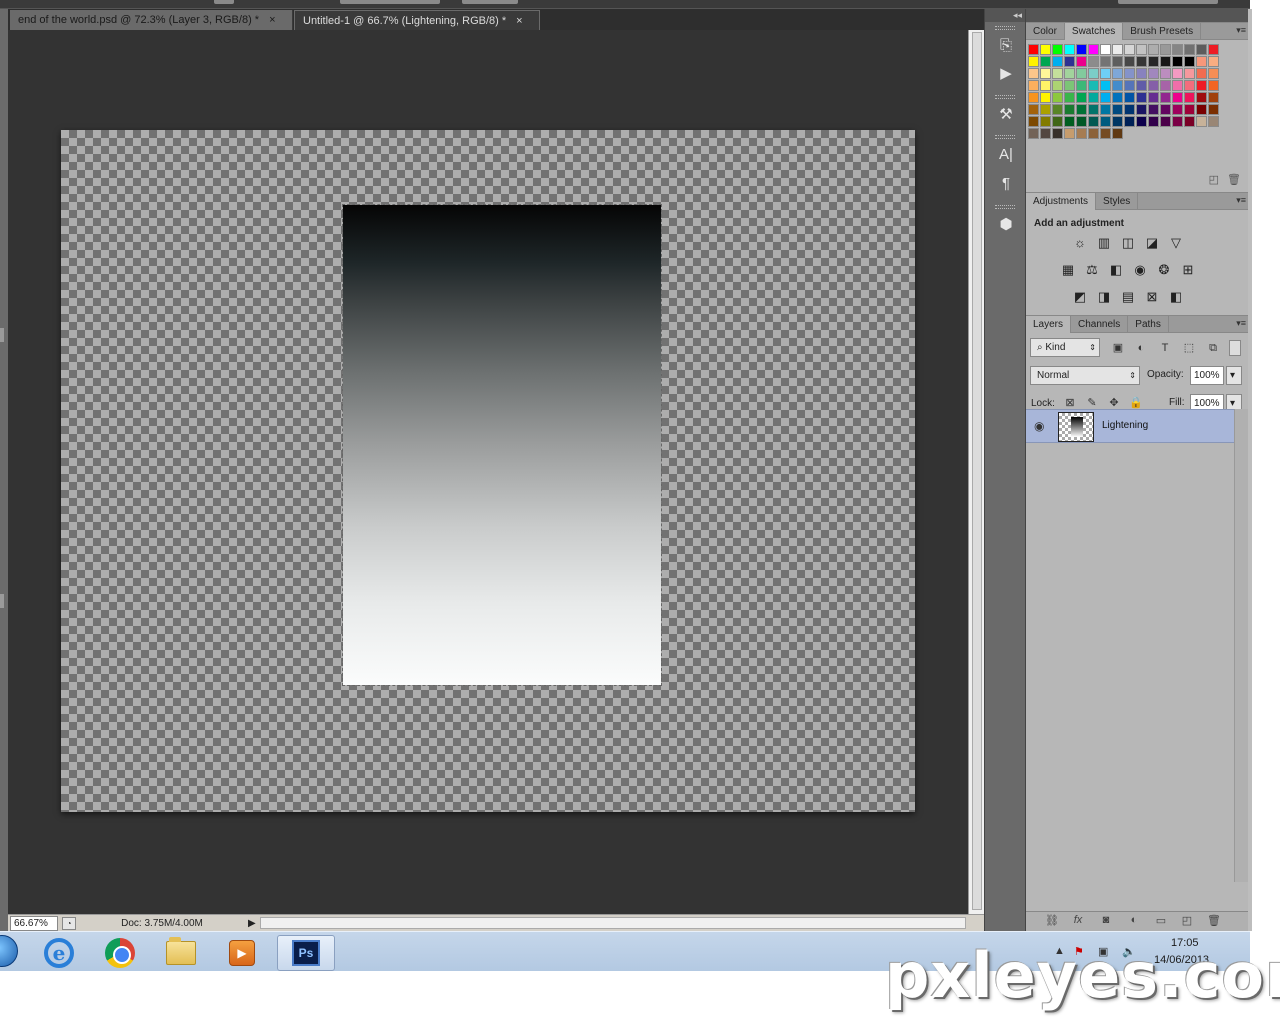 Image resolution: width=1280 pixels, height=1024 pixels. I want to click on mask-icon: ◙, so click(1106, 921).